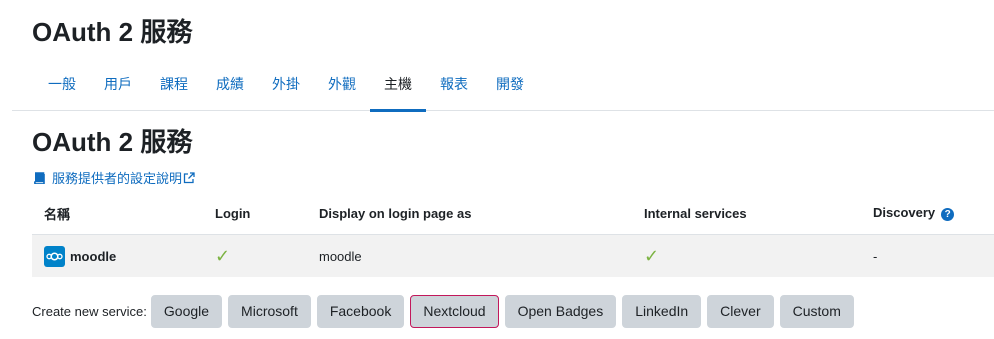  What do you see at coordinates (342, 87) in the screenshot?
I see `tab-appearance: 外觀` at bounding box center [342, 87].